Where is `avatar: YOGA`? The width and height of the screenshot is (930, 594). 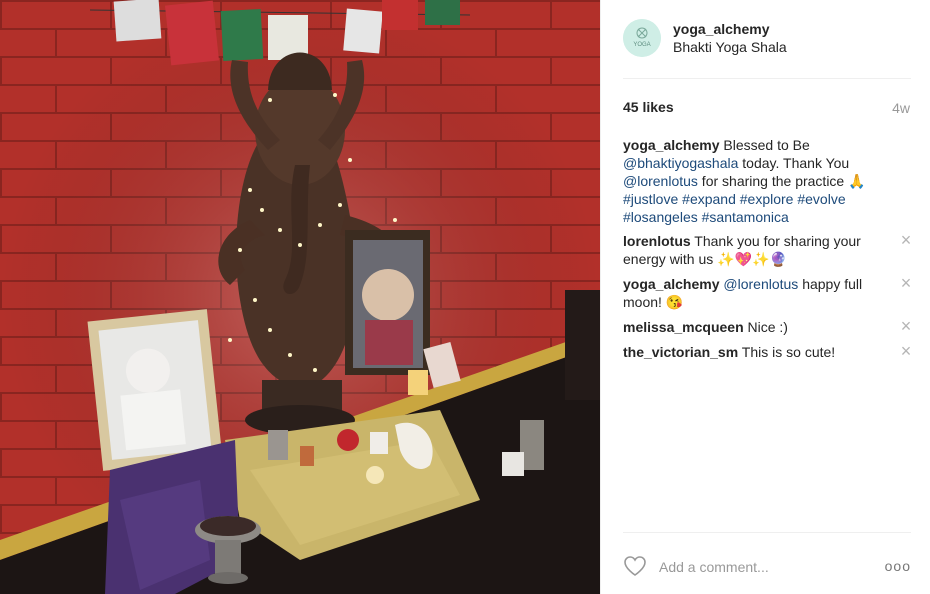
avatar: YOGA is located at coordinates (642, 38).